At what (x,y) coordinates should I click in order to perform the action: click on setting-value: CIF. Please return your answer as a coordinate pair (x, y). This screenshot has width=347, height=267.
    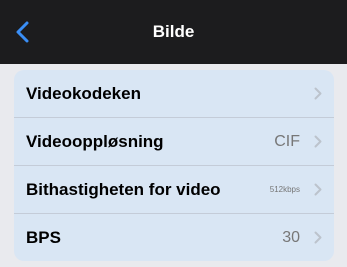
    Looking at the image, I should click on (287, 141).